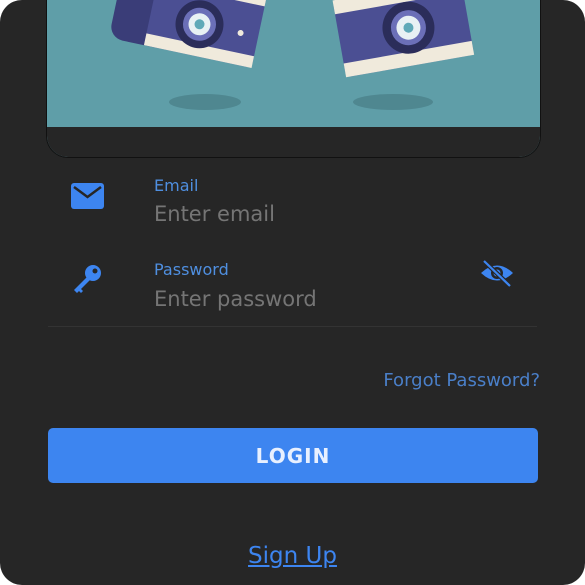 This screenshot has width=585, height=585. What do you see at coordinates (393, 102) in the screenshot?
I see `right-camera-shadow` at bounding box center [393, 102].